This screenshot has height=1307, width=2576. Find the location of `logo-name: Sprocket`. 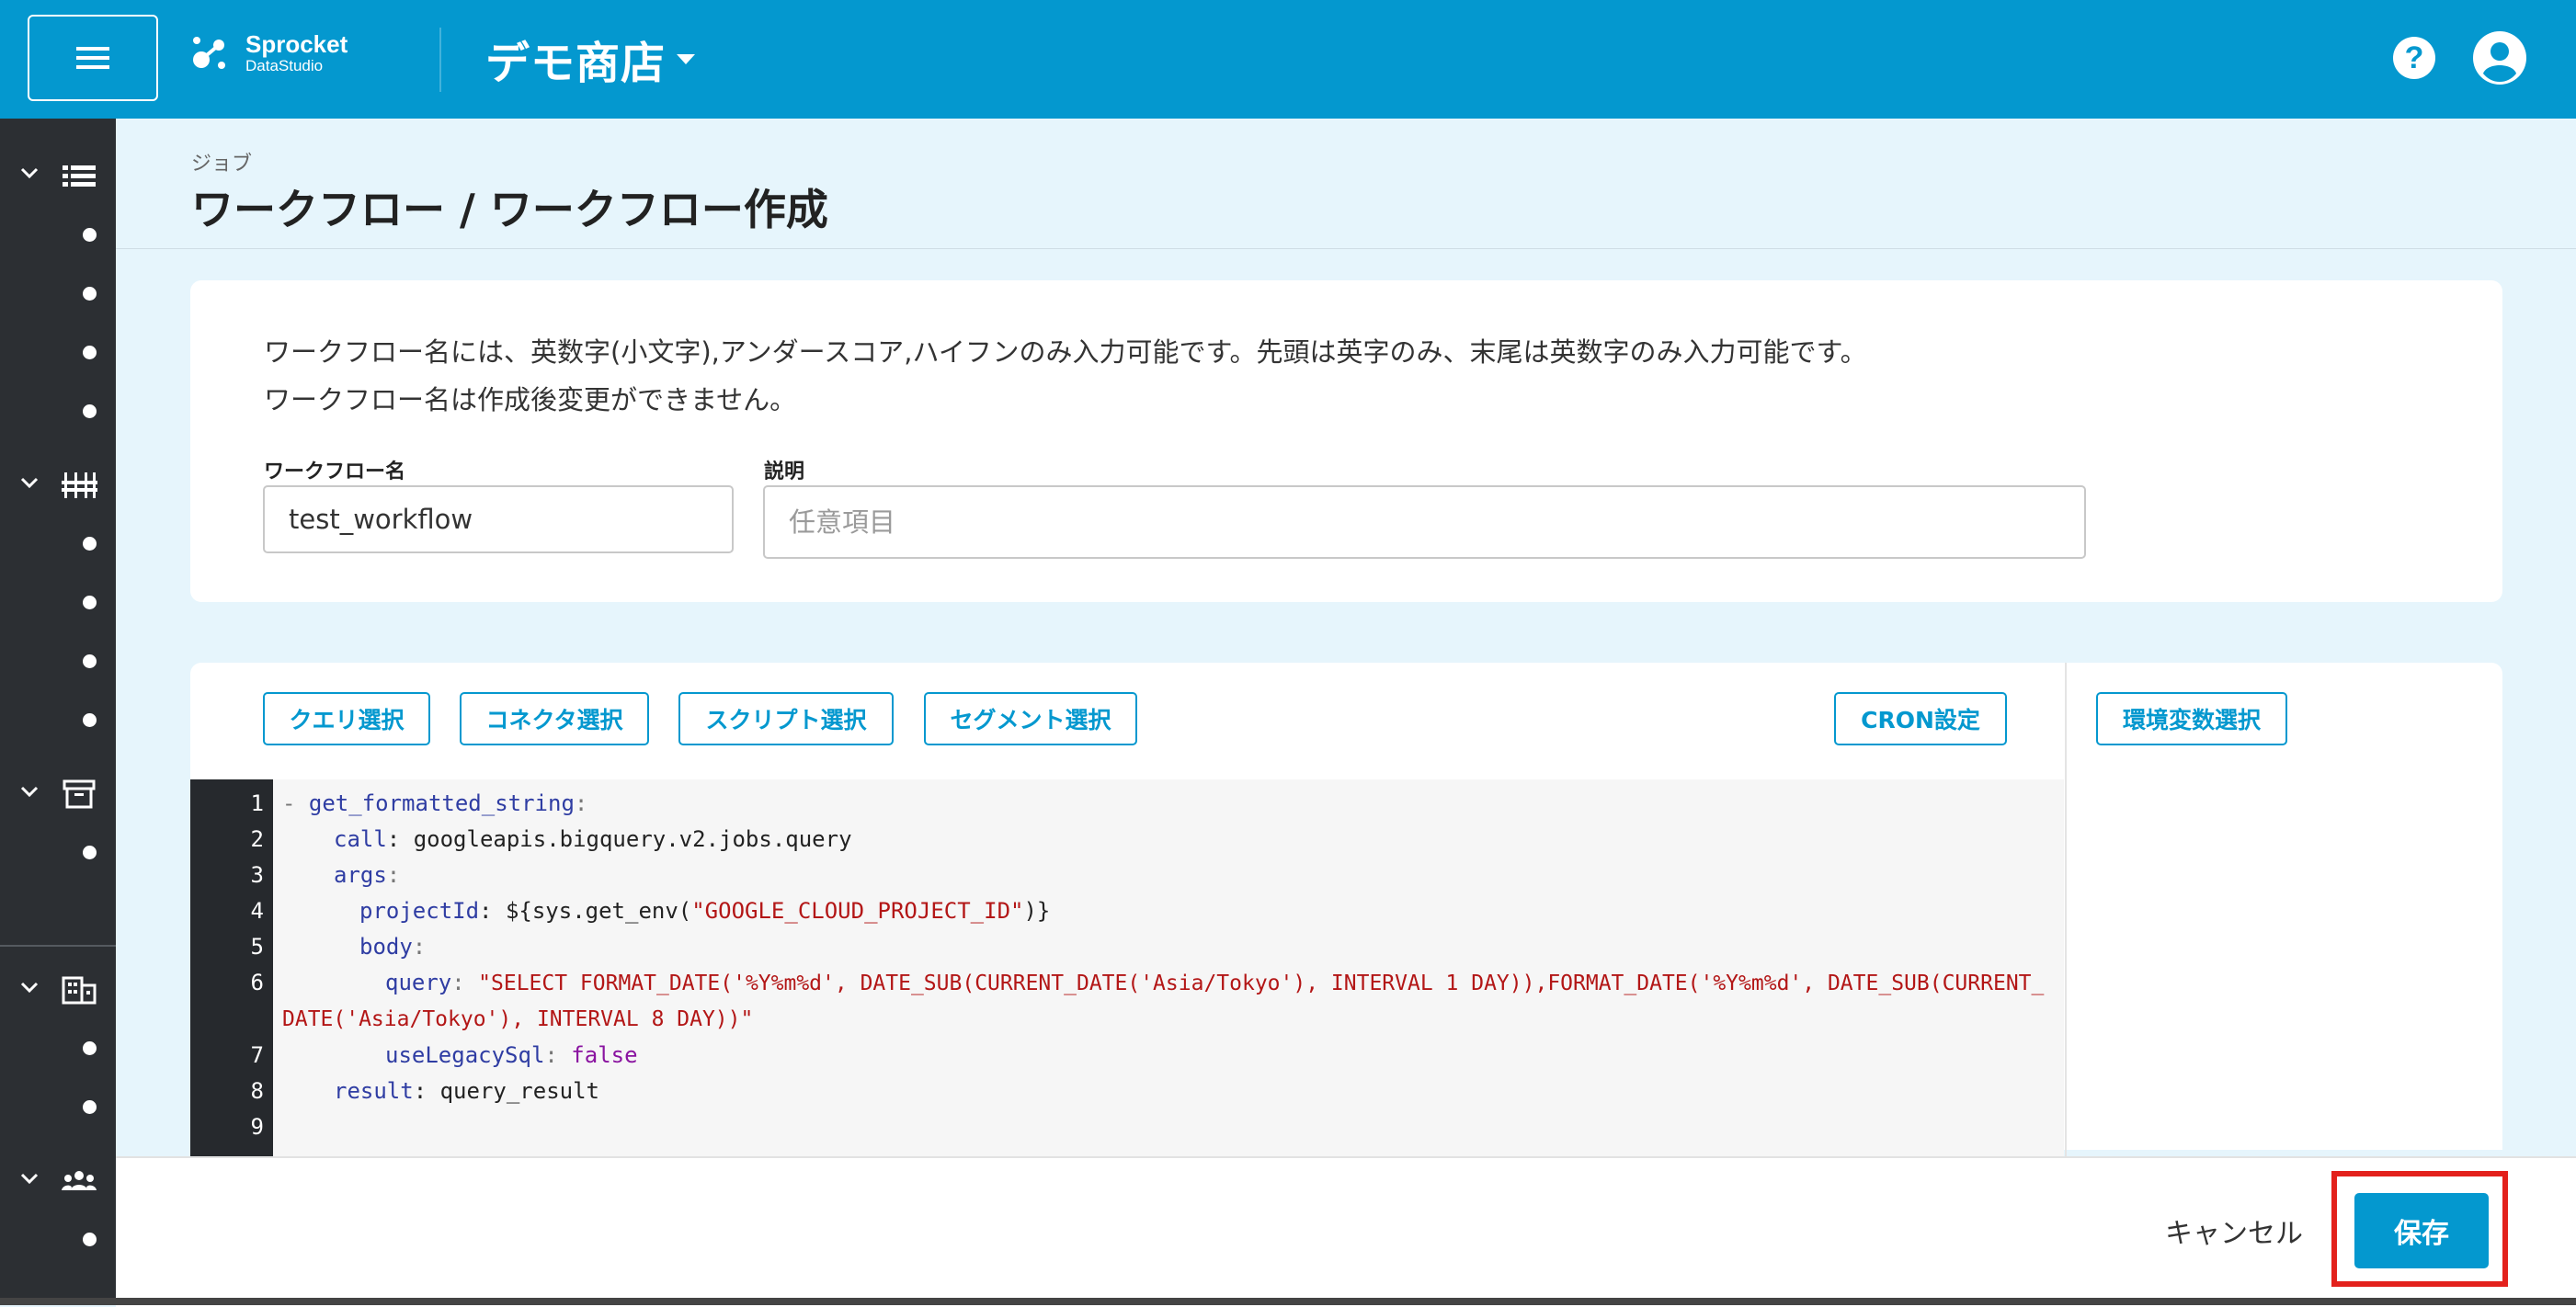

logo-name: Sprocket is located at coordinates (296, 44).